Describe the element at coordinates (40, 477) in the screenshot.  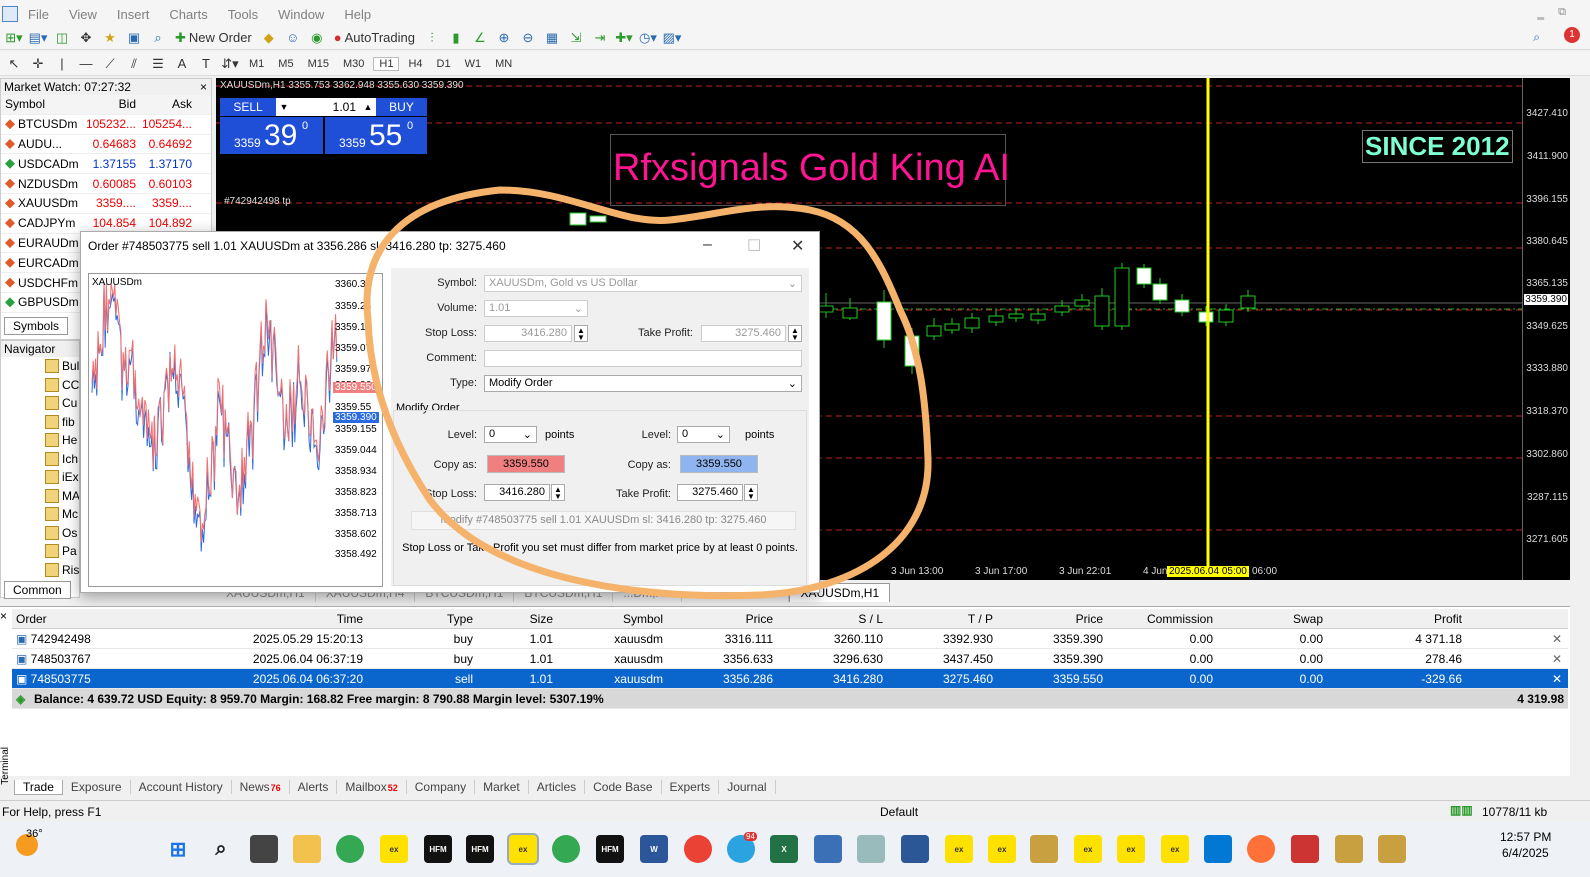
I see `navigator-item: iEx` at that location.